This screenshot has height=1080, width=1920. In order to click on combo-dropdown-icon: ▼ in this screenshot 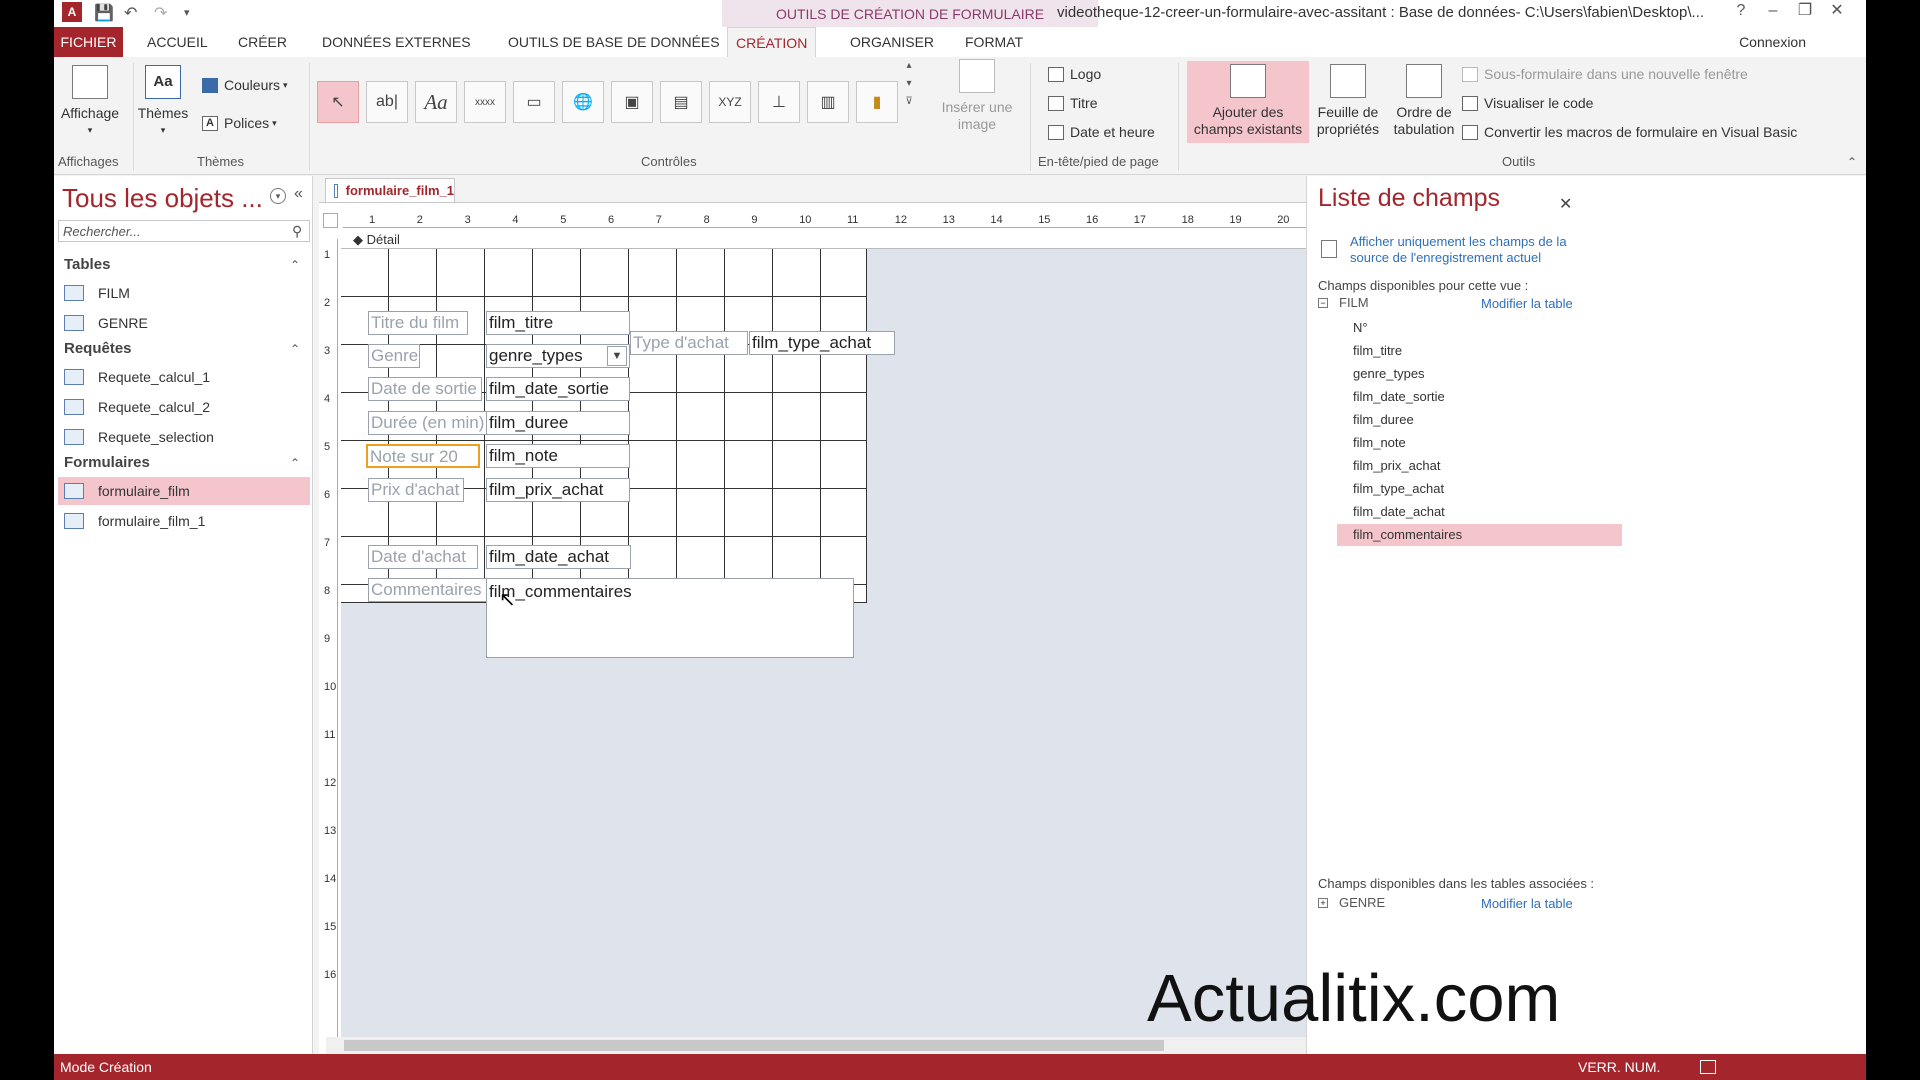, I will do `click(617, 356)`.